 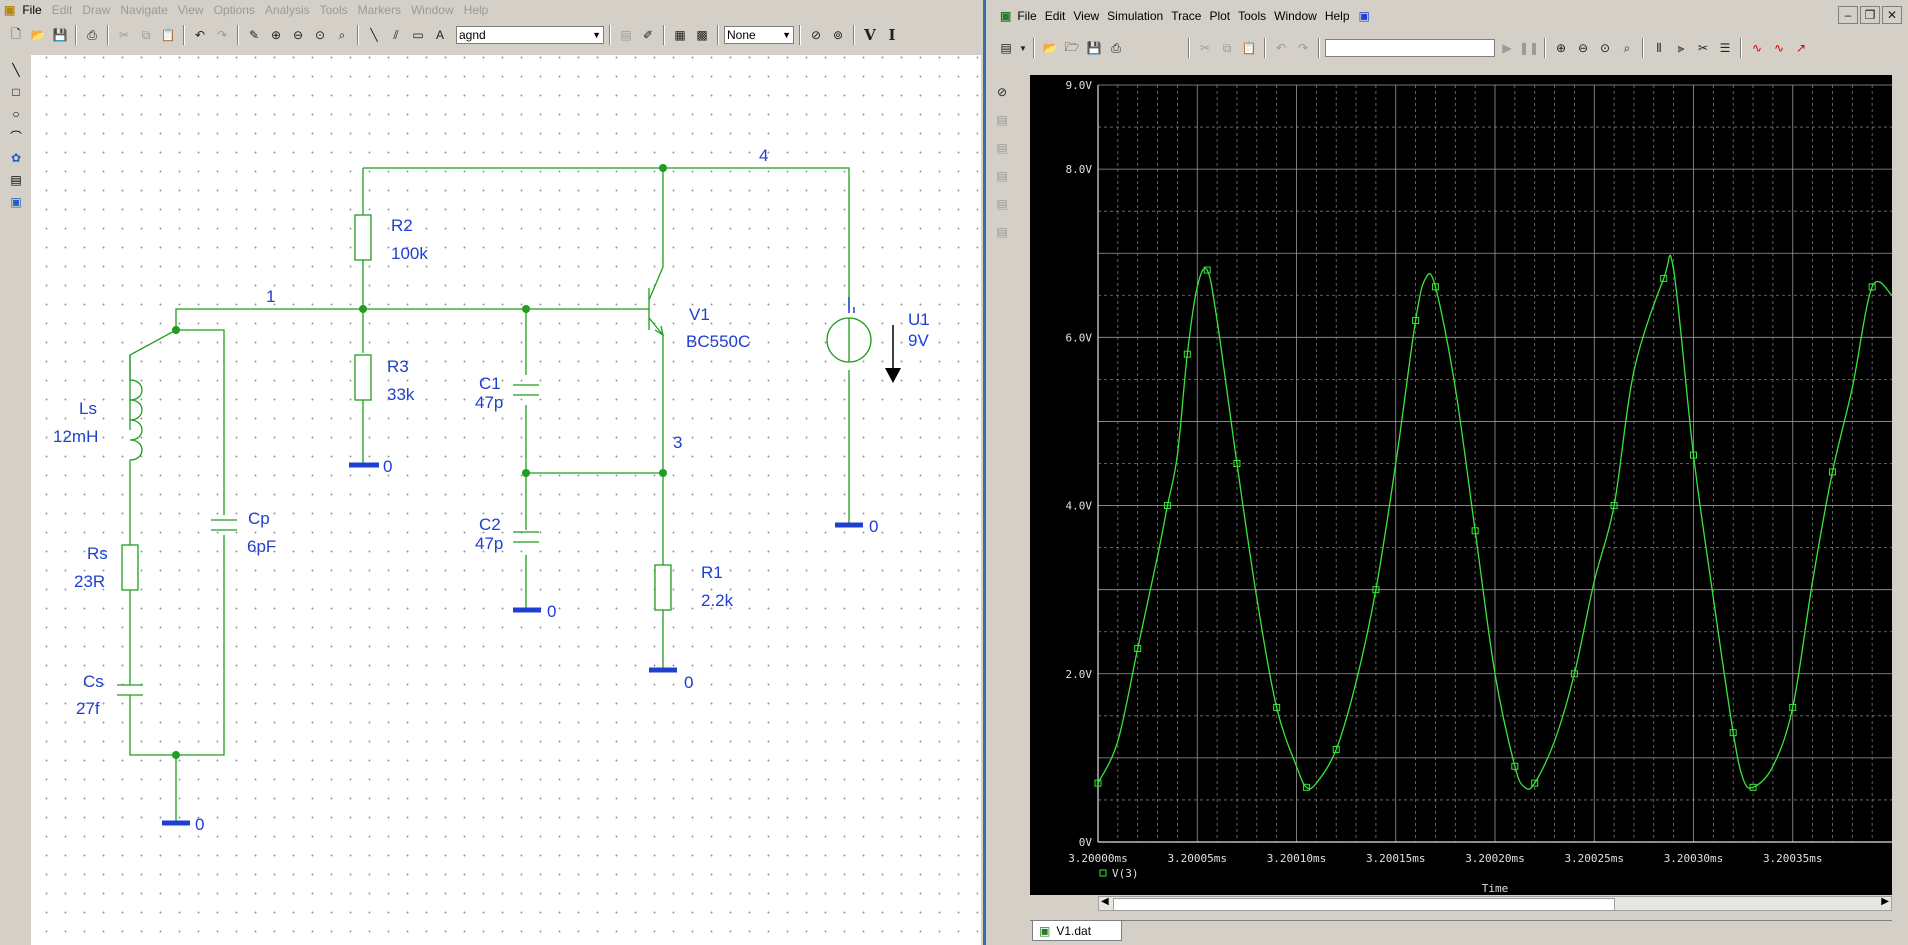 What do you see at coordinates (530, 35) in the screenshot?
I see `part-combo: agnd ▼` at bounding box center [530, 35].